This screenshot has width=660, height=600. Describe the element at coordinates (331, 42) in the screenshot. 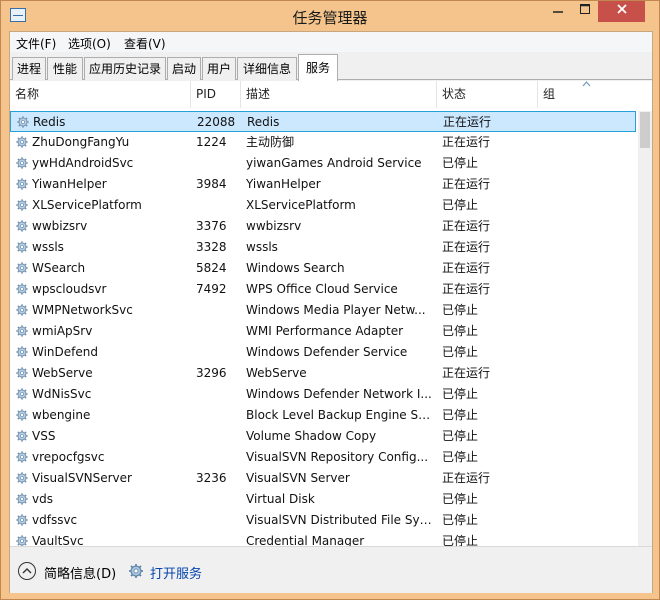

I see `menu-bar: 文件(F) 选项(O) 查看(V)` at that location.